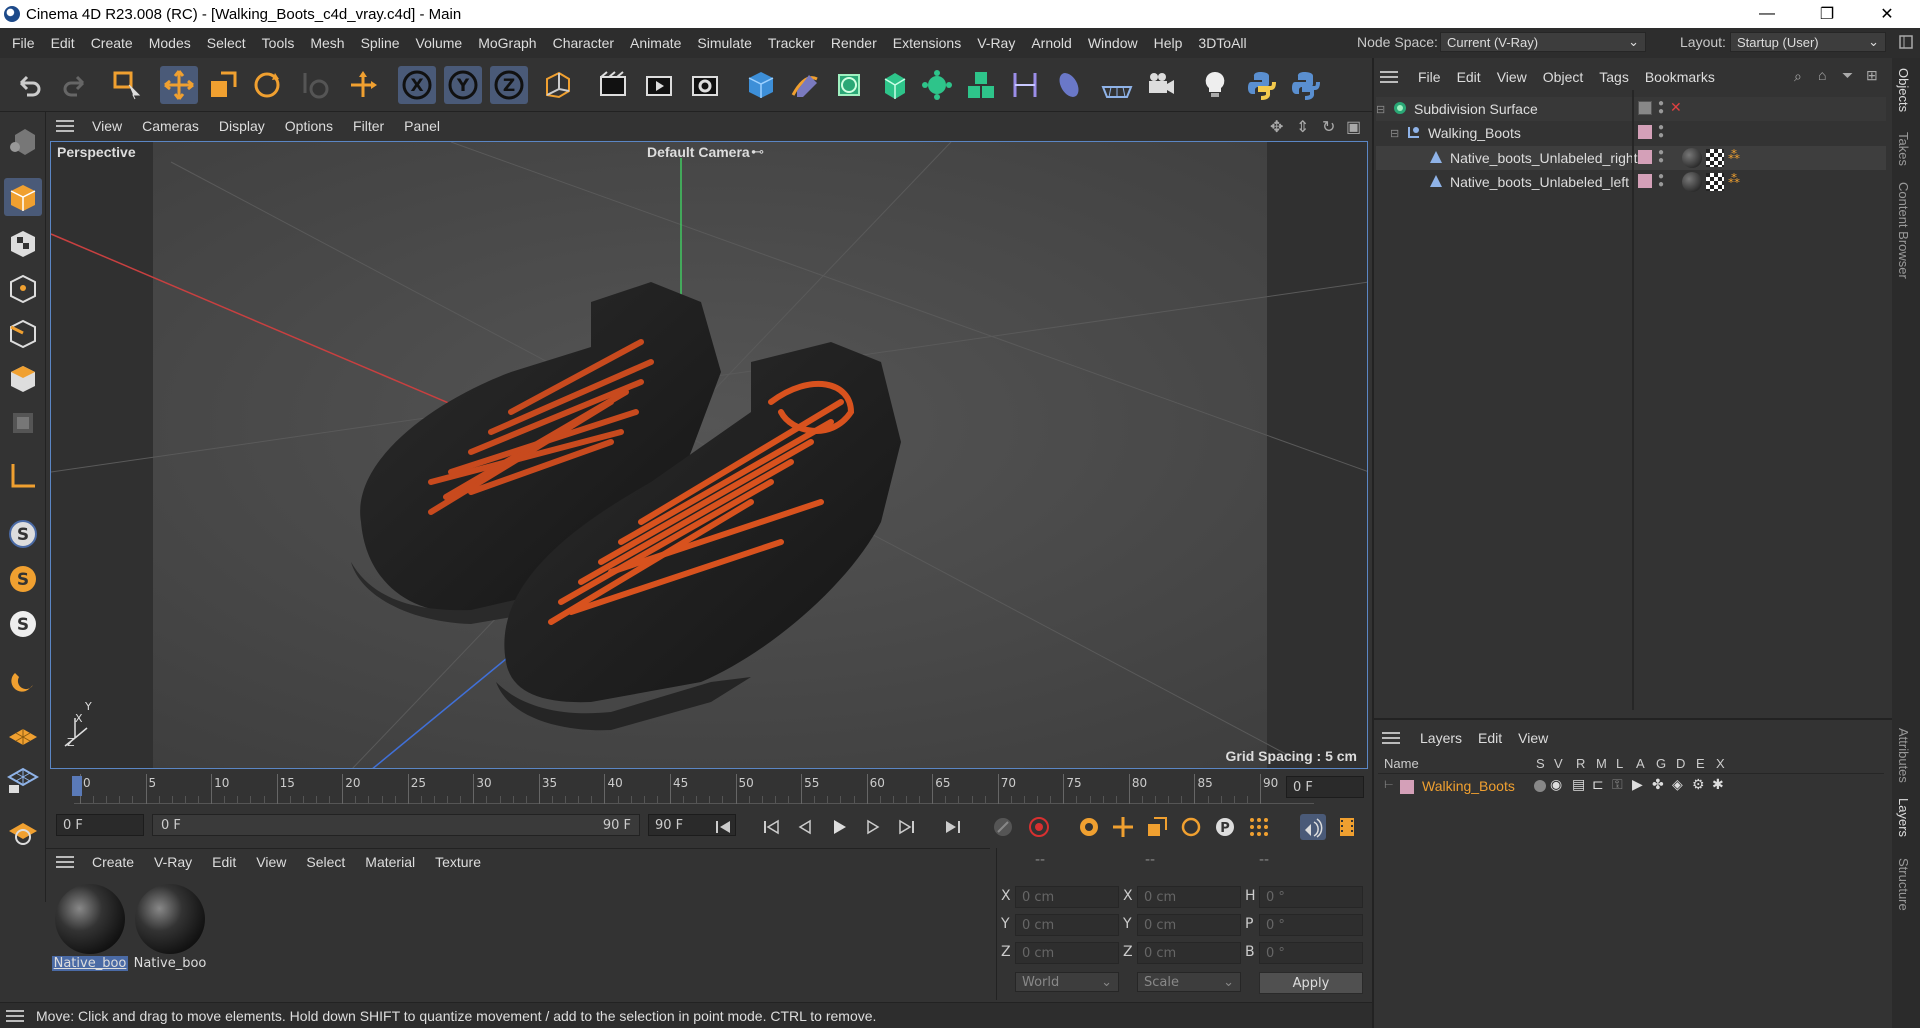  Describe the element at coordinates (100, 825) in the screenshot. I see `start-frame-field: 0 F` at that location.